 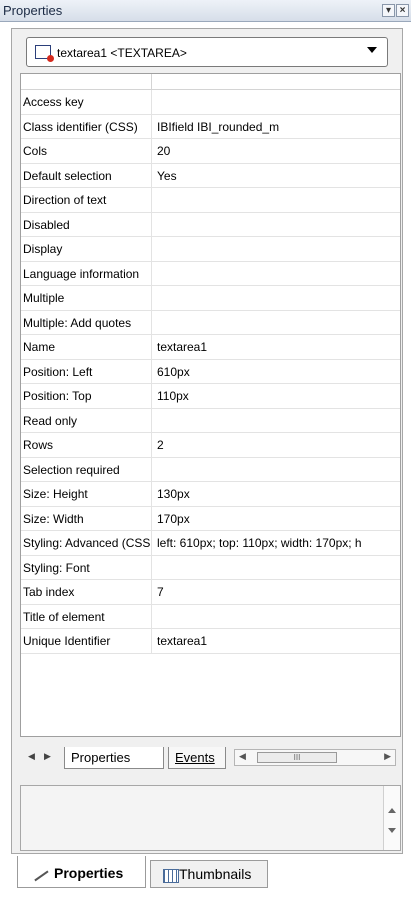 I want to click on property-row: Tab index 7, so click(x=210, y=592).